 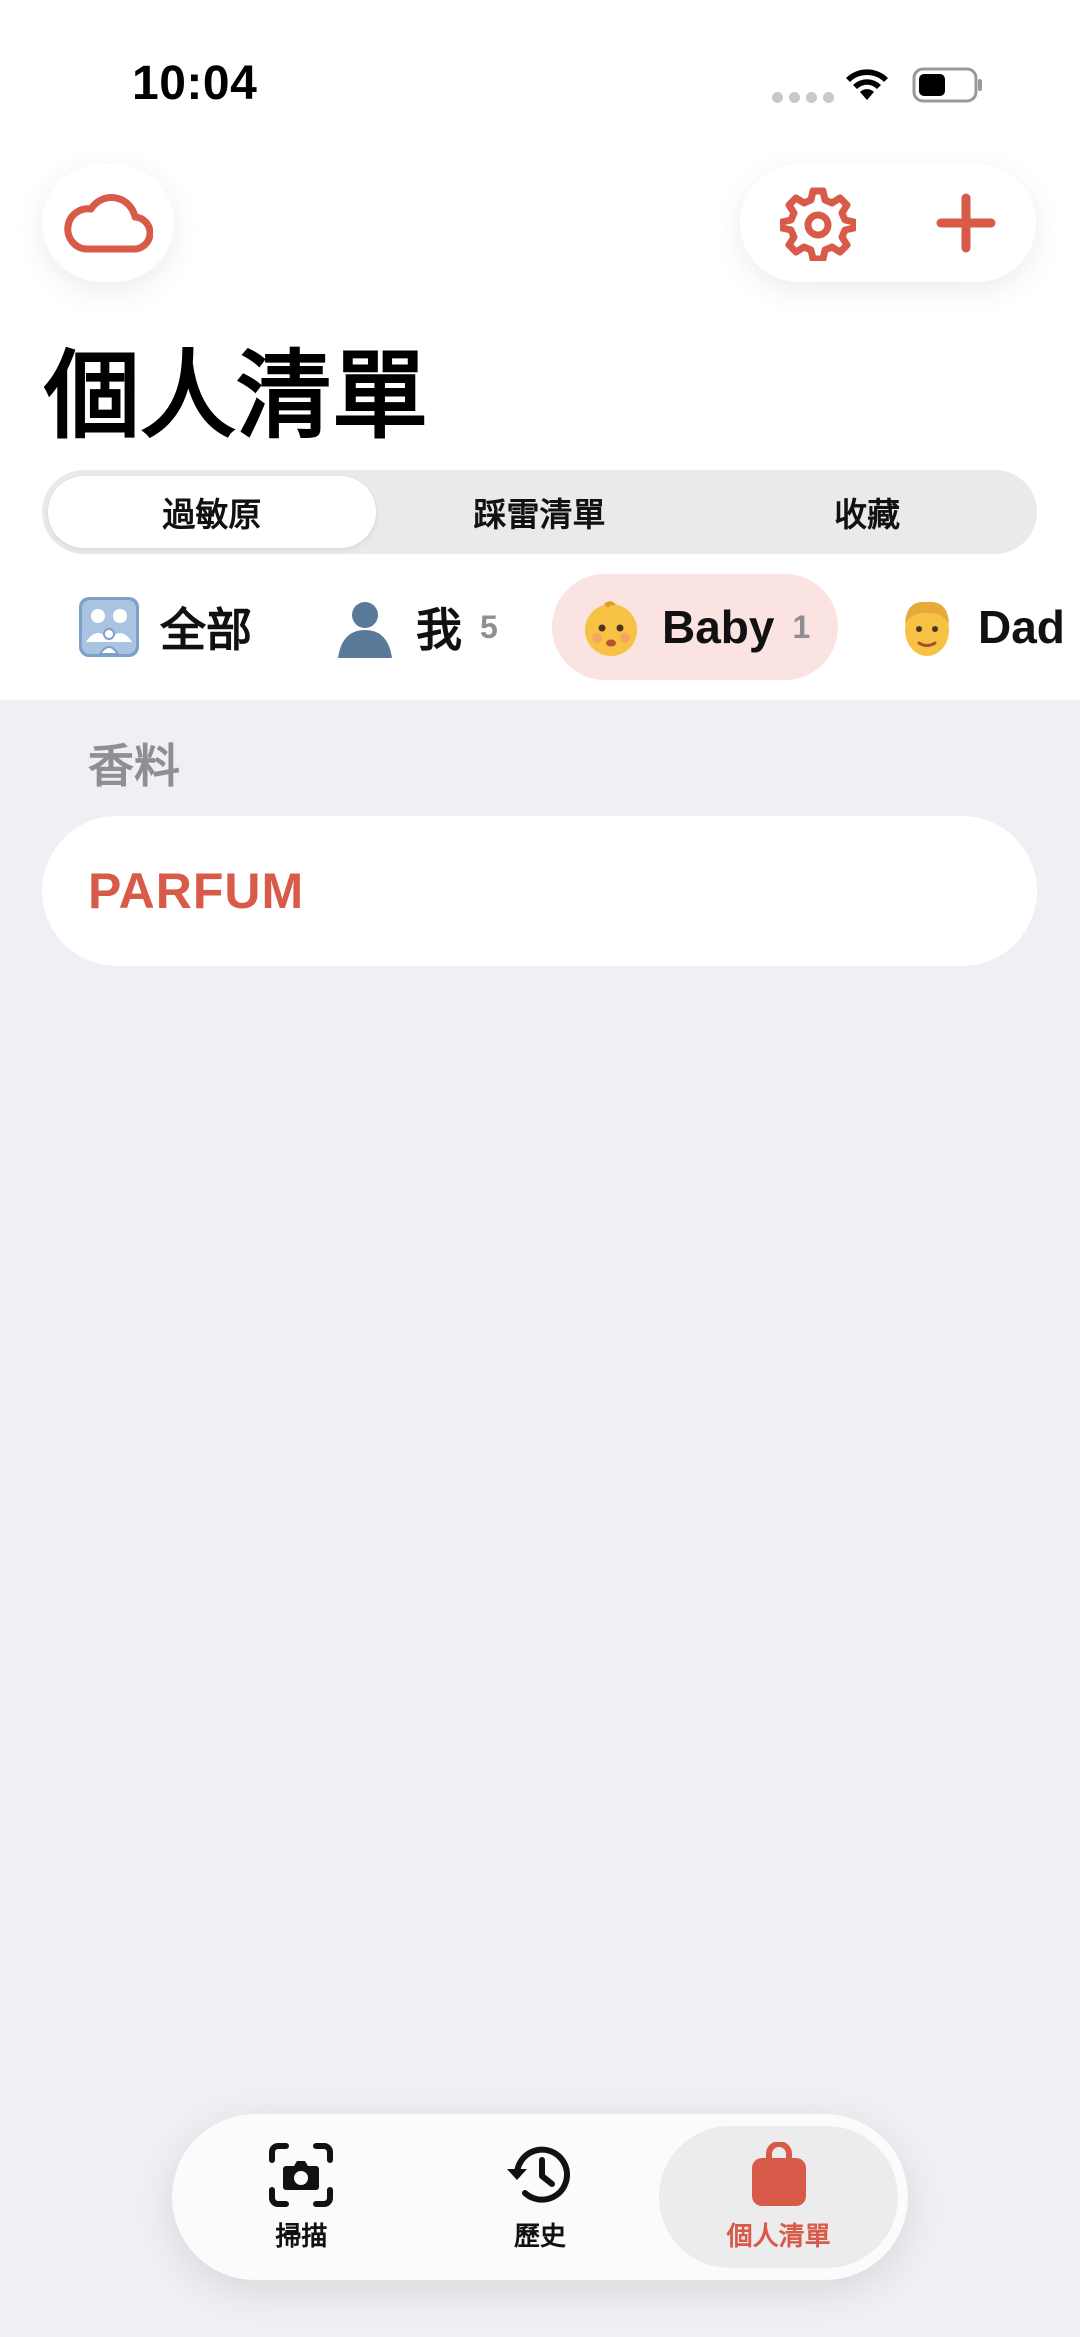 What do you see at coordinates (301, 2235) in the screenshot?
I see `tab-label: 掃描` at bounding box center [301, 2235].